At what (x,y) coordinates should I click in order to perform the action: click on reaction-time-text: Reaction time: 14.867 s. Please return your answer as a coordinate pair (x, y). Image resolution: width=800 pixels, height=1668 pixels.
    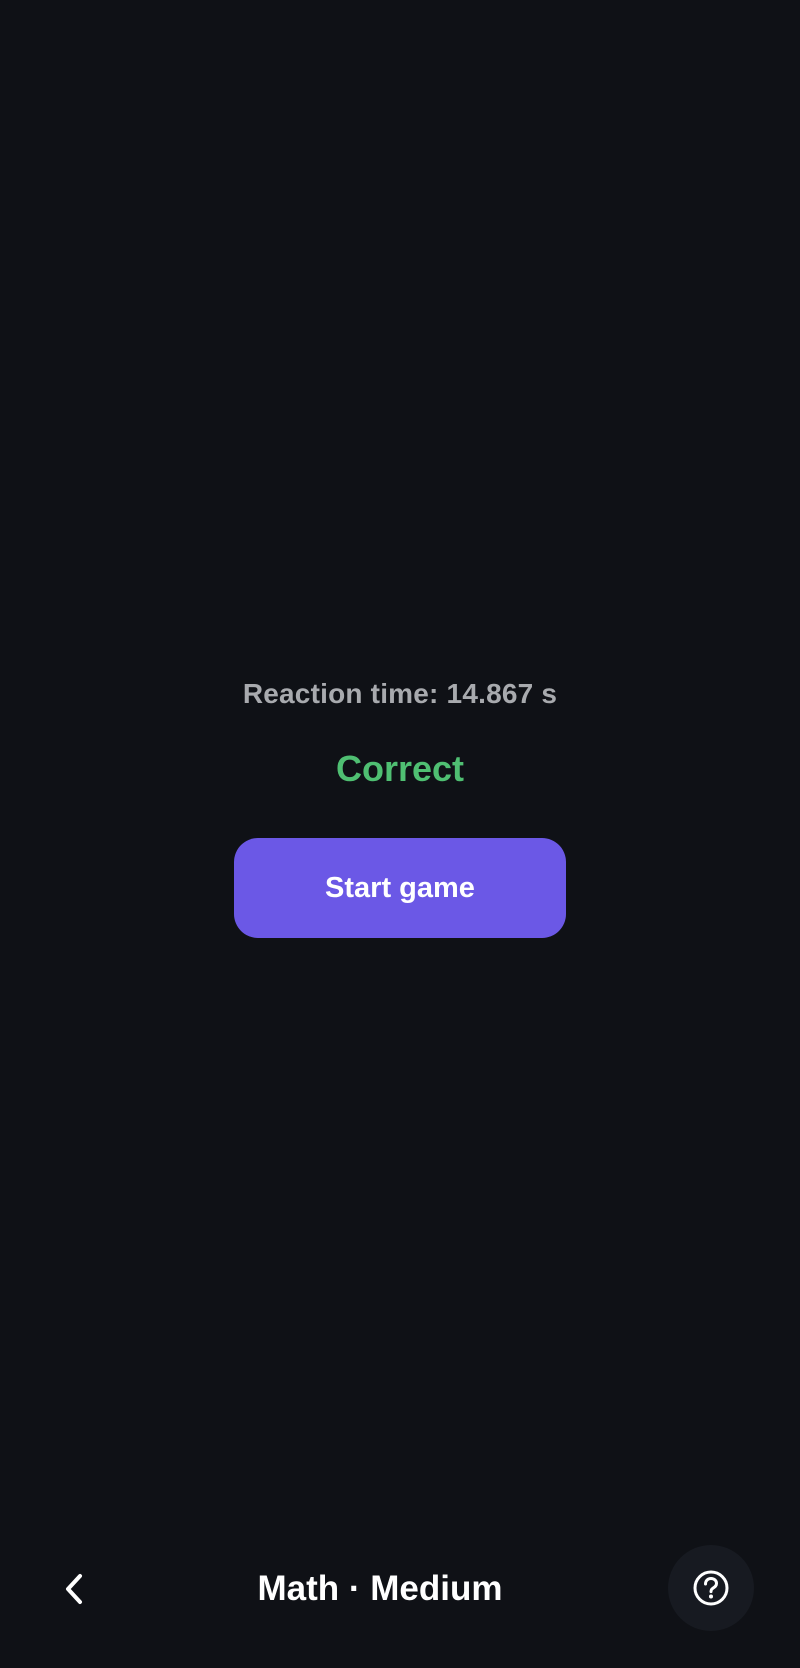
    Looking at the image, I should click on (400, 693).